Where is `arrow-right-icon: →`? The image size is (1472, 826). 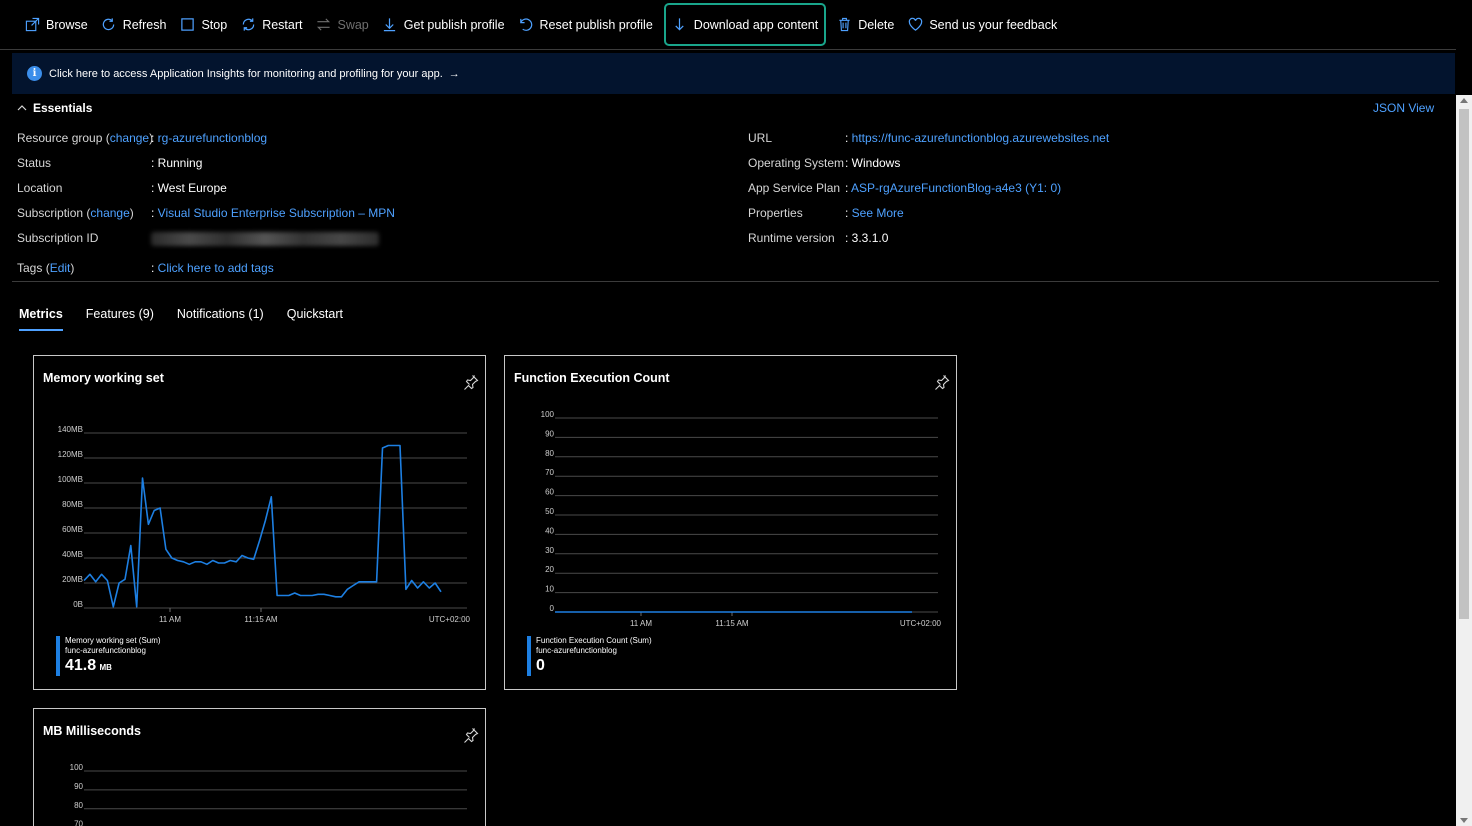
arrow-right-icon: → is located at coordinates (454, 73).